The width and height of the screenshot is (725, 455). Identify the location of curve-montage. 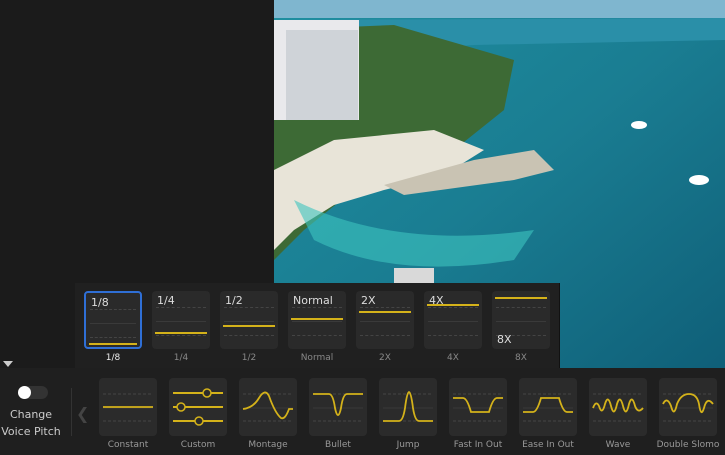
(268, 407).